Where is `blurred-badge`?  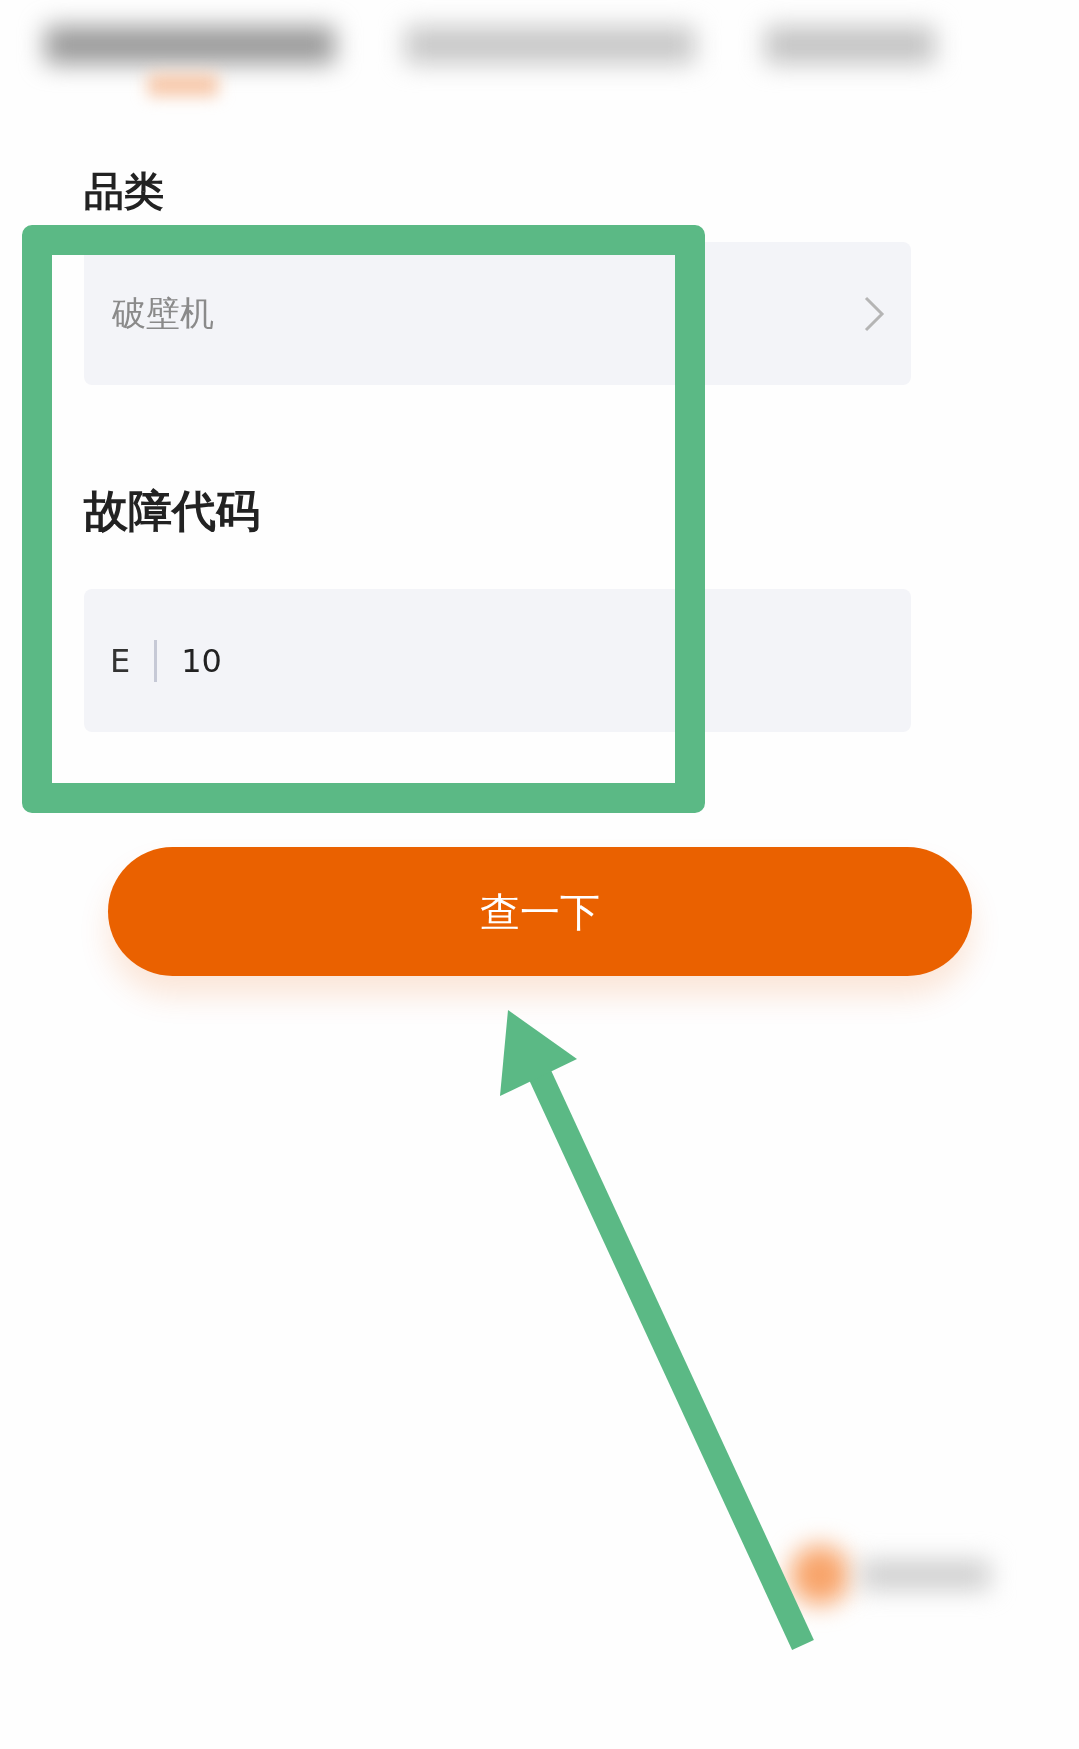 blurred-badge is located at coordinates (820, 1575).